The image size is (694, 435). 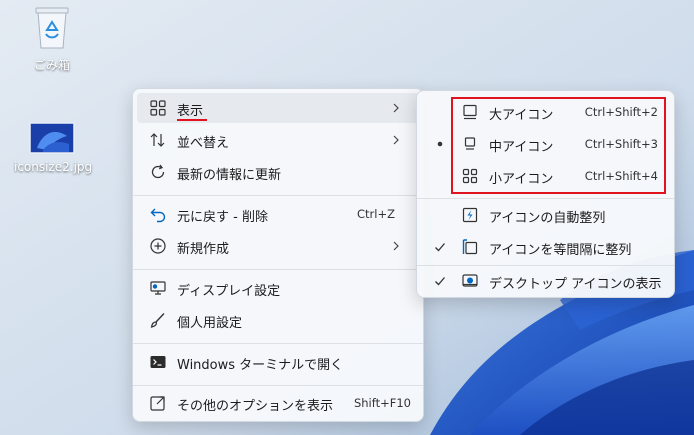 I want to click on submenu-item-label: アイコンの自動整列, so click(x=547, y=218).